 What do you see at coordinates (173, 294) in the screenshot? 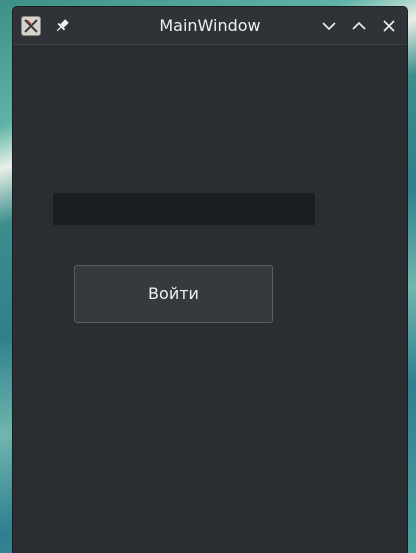
I see `login-button: Войти` at bounding box center [173, 294].